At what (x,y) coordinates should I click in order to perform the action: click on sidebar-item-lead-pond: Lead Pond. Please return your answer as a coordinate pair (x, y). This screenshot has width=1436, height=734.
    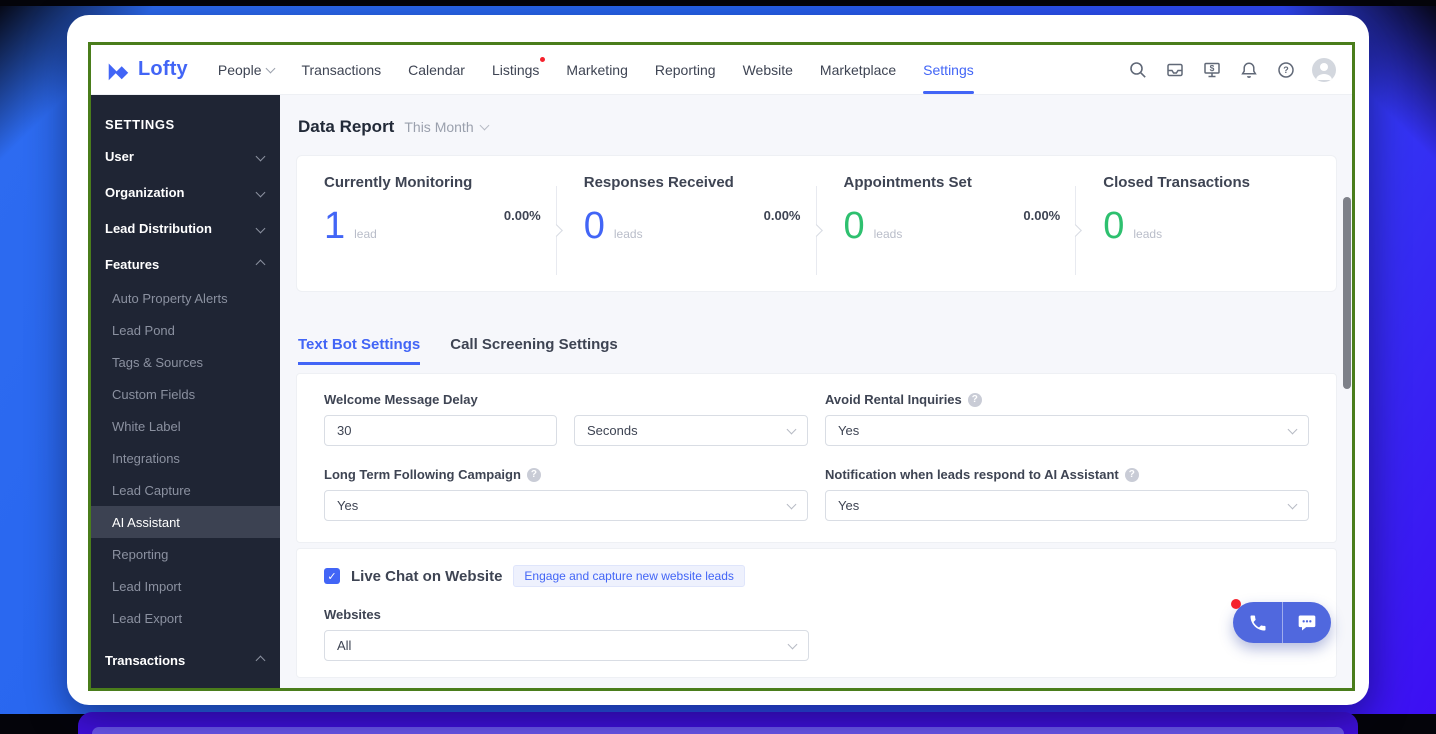
    Looking at the image, I should click on (185, 330).